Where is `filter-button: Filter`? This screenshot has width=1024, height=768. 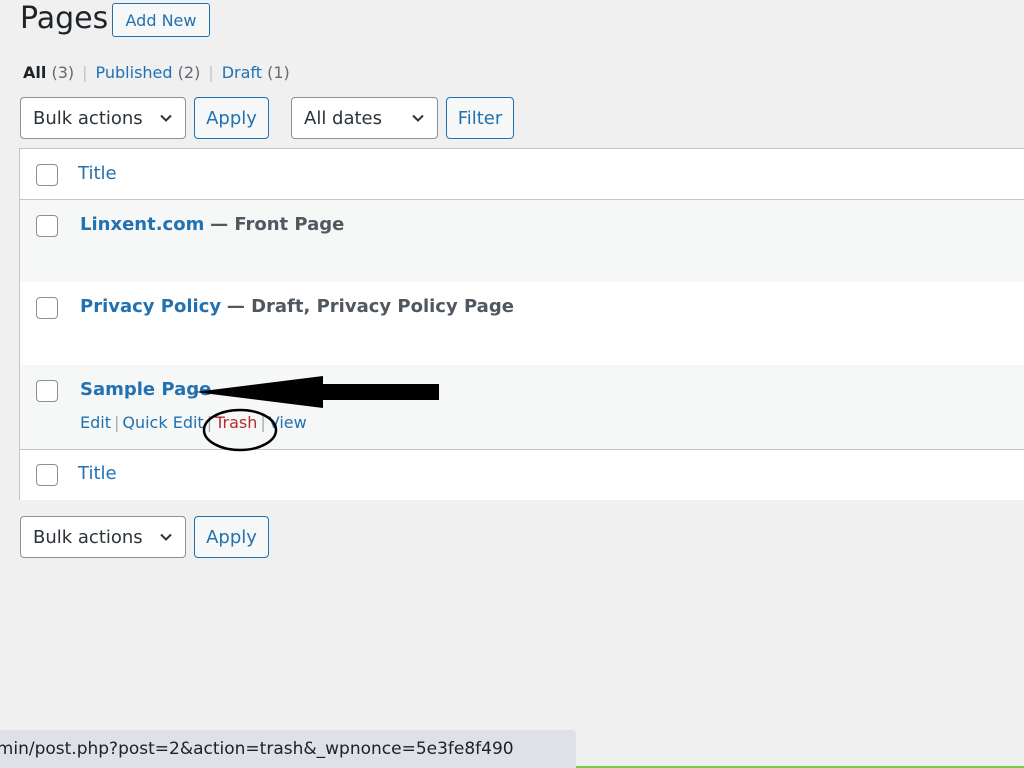
filter-button: Filter is located at coordinates (480, 118).